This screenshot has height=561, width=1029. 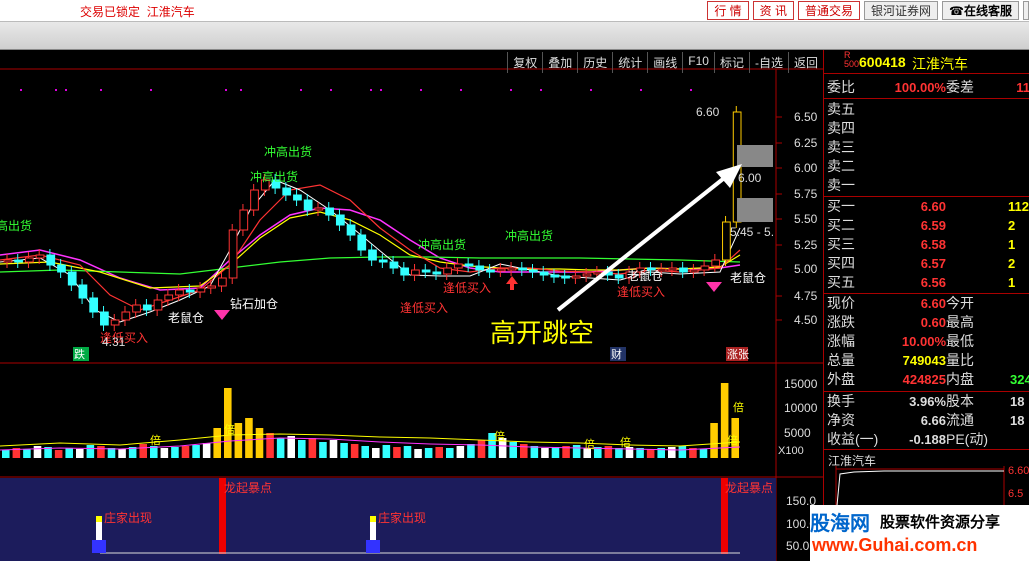 What do you see at coordinates (841, 128) in the screenshot?
I see `sell-row: 卖四` at bounding box center [841, 128].